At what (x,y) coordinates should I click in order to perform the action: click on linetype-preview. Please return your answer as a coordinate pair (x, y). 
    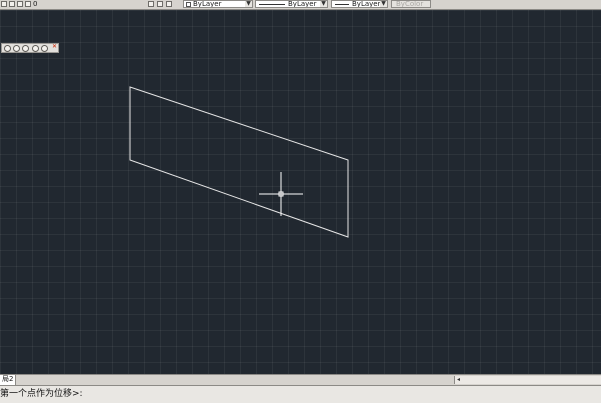
    Looking at the image, I should click on (272, 4).